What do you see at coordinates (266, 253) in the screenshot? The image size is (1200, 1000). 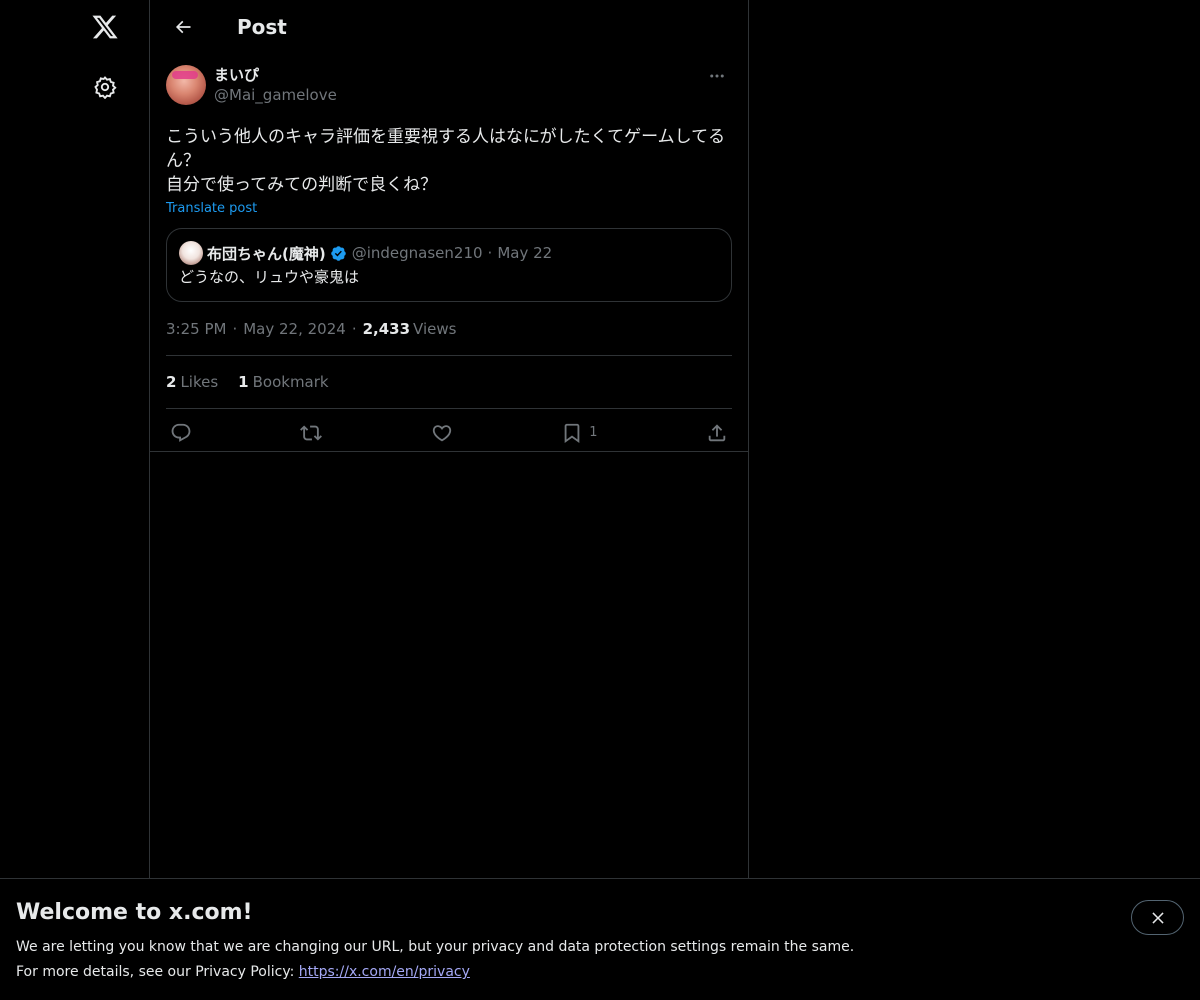 I see `quoted-author-display-name: 布団ちゃん(魔神)` at bounding box center [266, 253].